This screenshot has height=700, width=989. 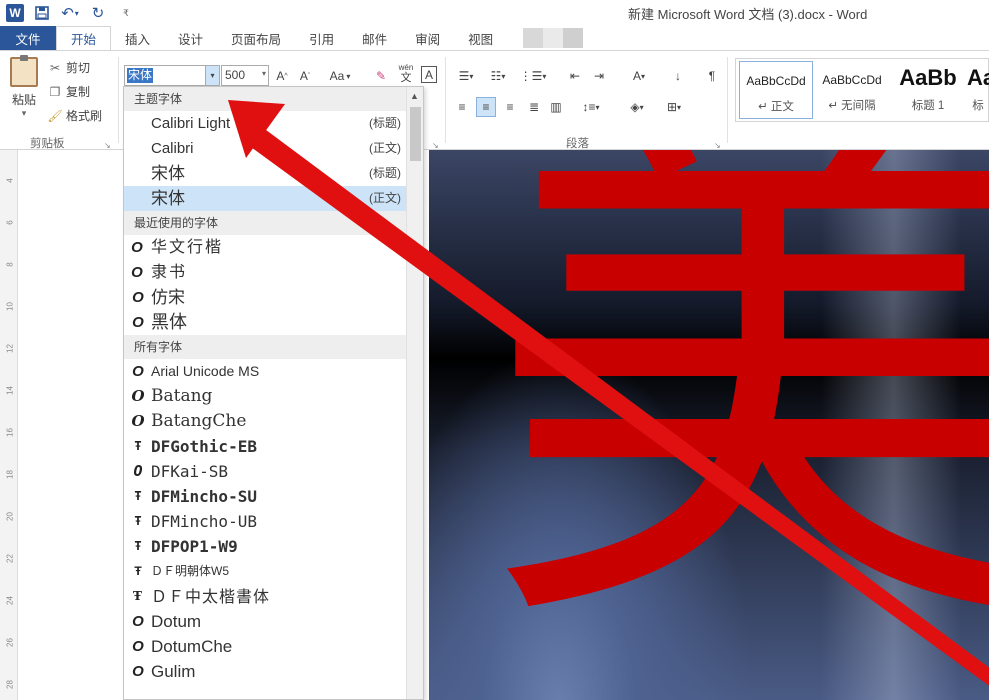 I want to click on ruler-number: 10, so click(x=10, y=306).